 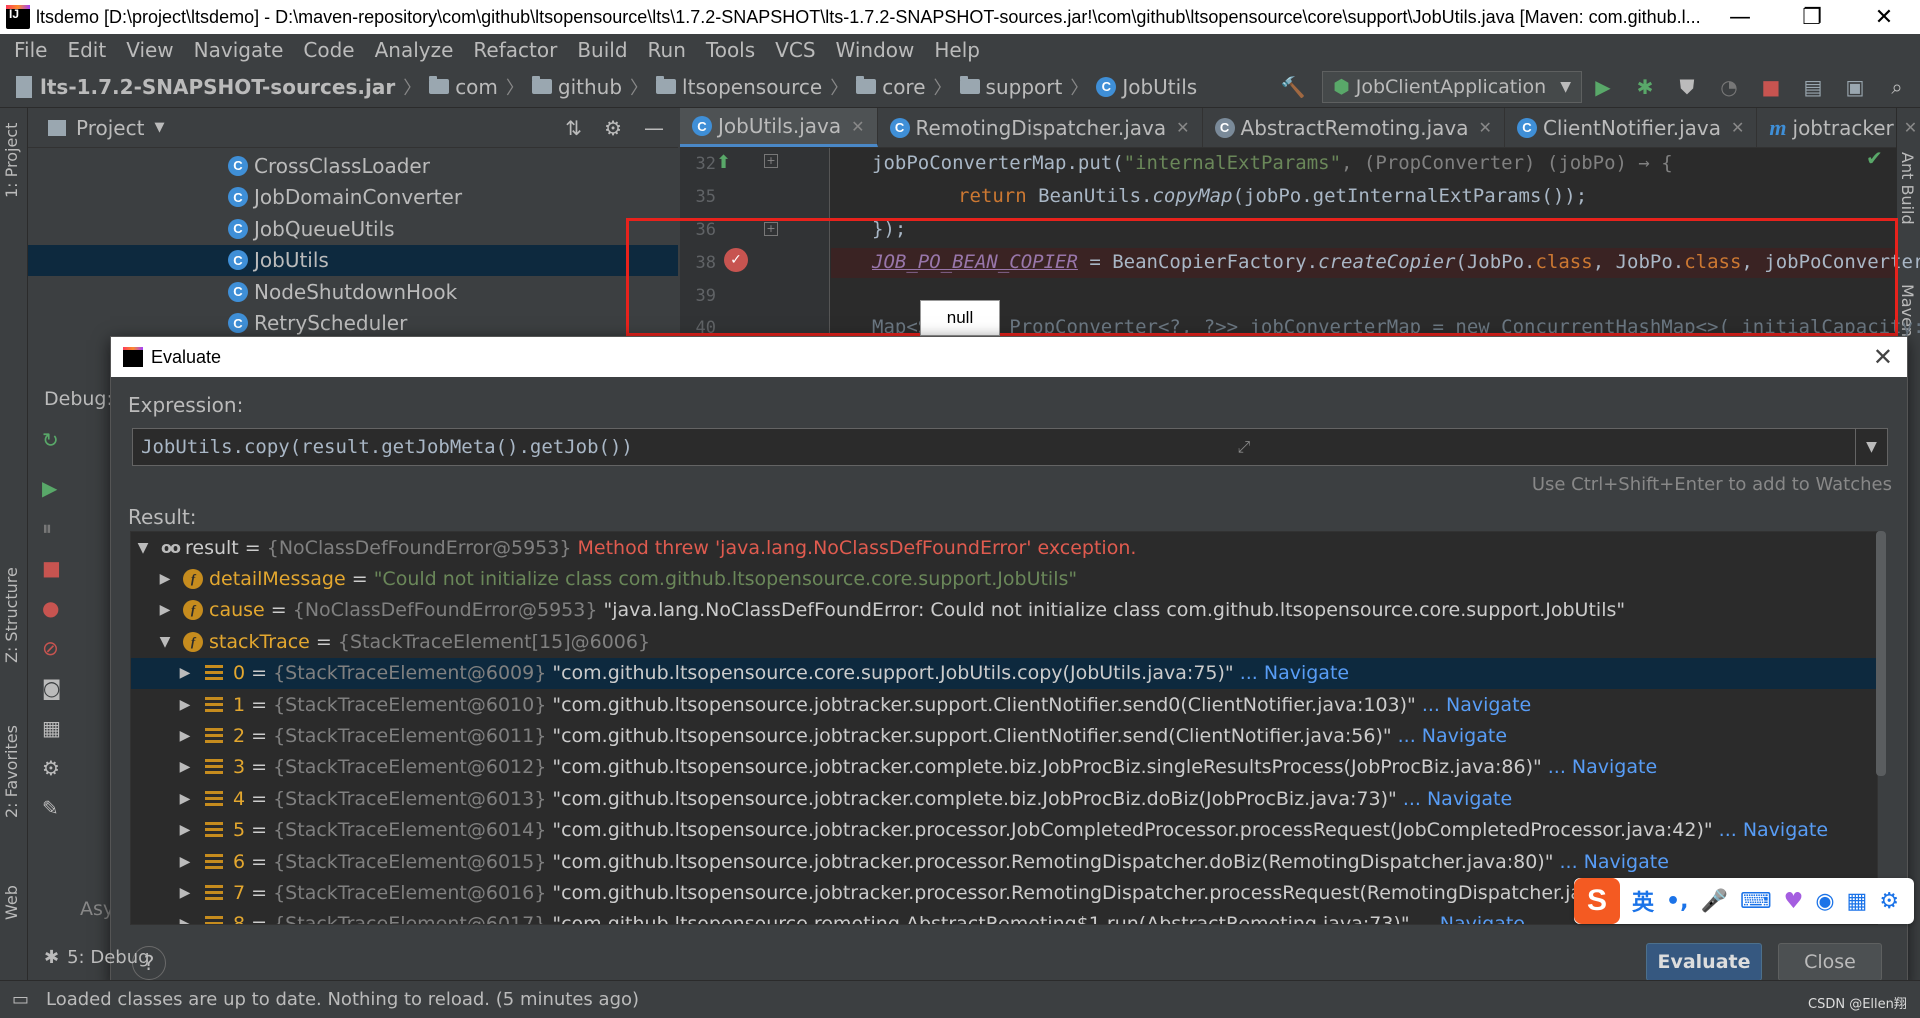 What do you see at coordinates (328, 50) in the screenshot?
I see `menu-code: Code` at bounding box center [328, 50].